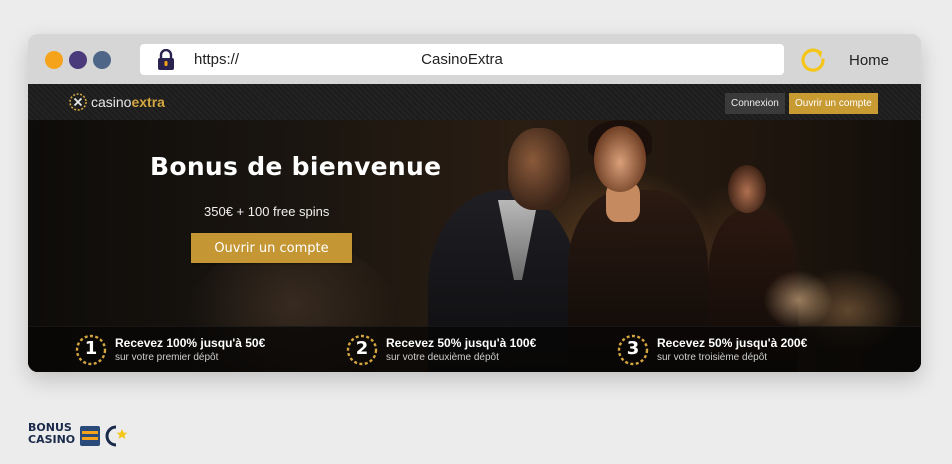 This screenshot has height=464, width=952. What do you see at coordinates (362, 348) in the screenshot?
I see `step-number: 2` at bounding box center [362, 348].